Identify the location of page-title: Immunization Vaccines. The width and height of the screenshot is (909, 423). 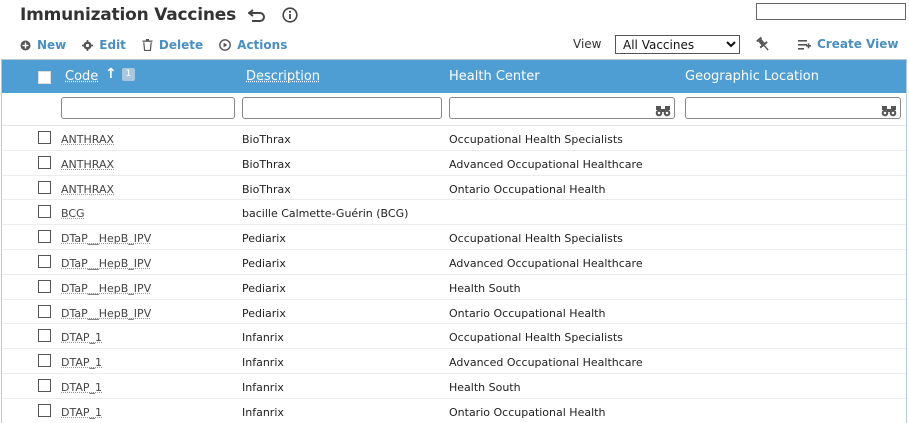
(128, 15).